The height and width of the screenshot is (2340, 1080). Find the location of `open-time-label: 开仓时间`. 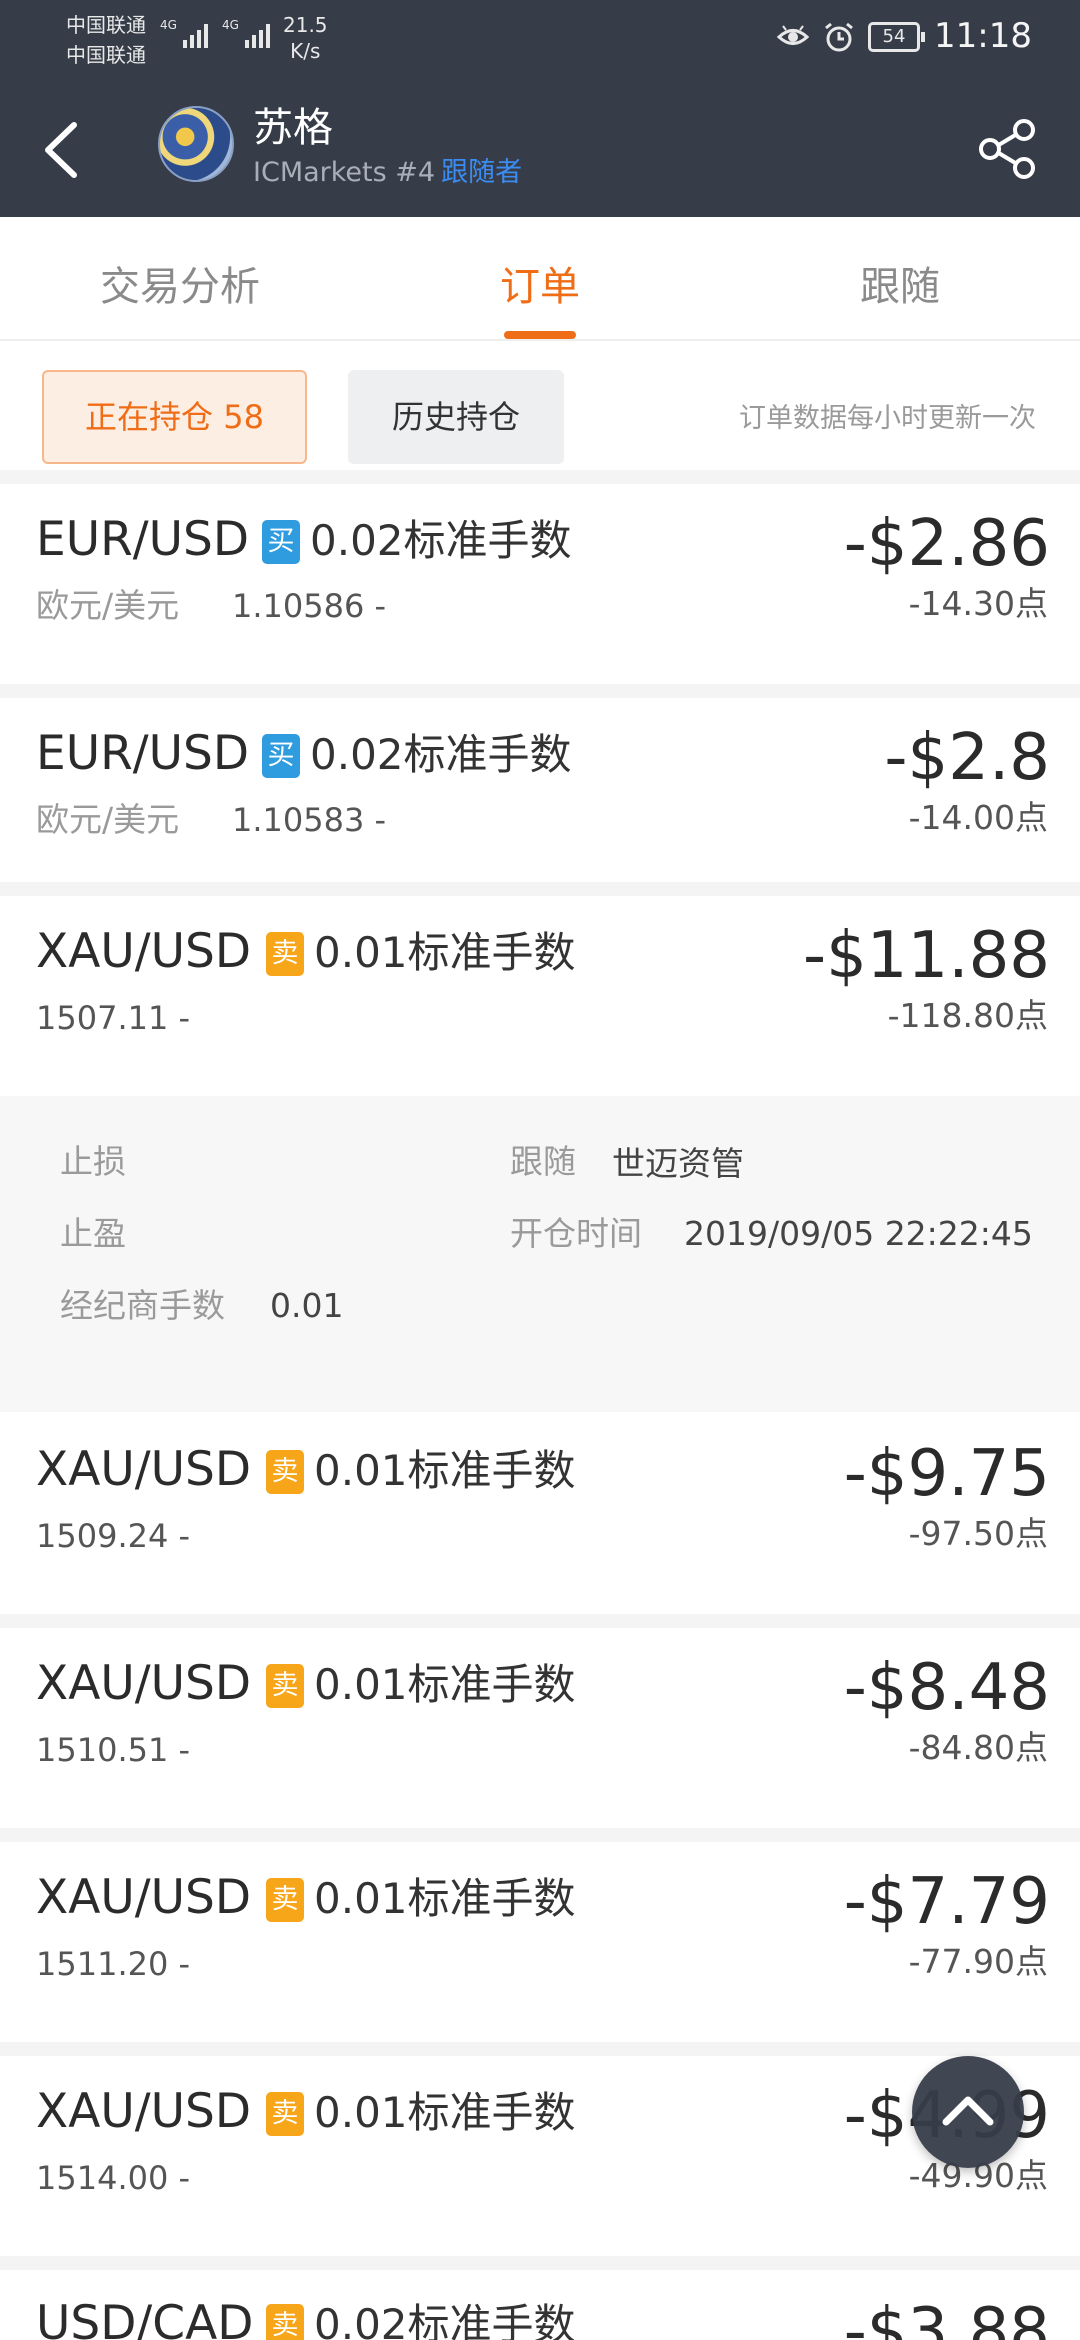

open-time-label: 开仓时间 is located at coordinates (576, 1233).